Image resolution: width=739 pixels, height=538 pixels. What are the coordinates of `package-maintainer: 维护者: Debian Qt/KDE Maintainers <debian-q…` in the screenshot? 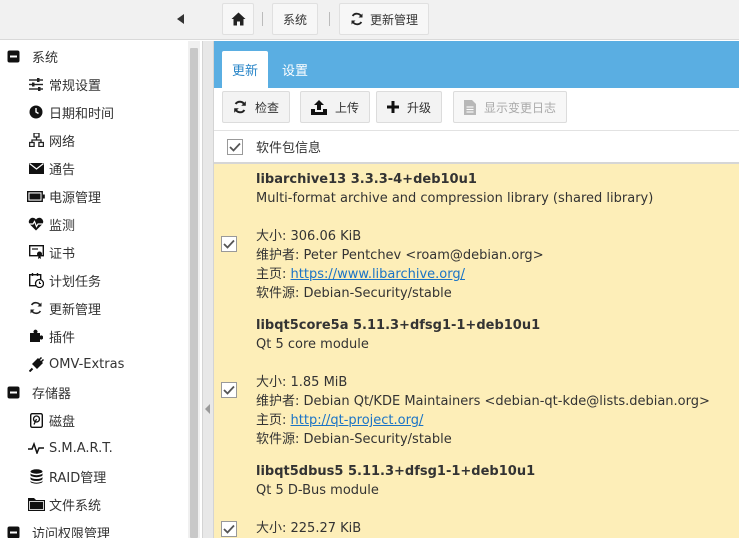 It's located at (483, 401).